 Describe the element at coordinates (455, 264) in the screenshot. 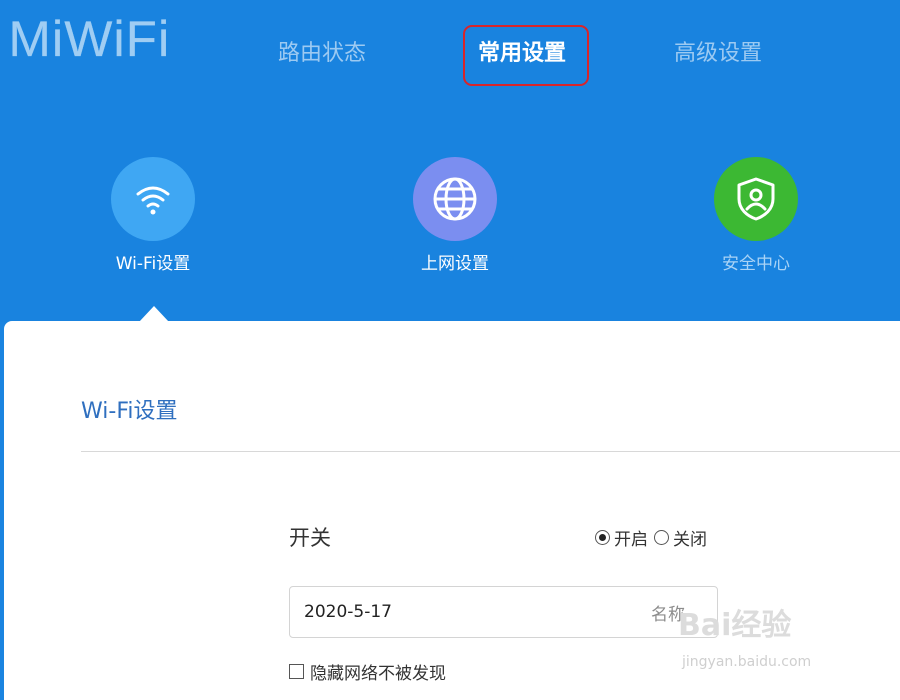

I see `feature-internet-label: 上网设置` at that location.